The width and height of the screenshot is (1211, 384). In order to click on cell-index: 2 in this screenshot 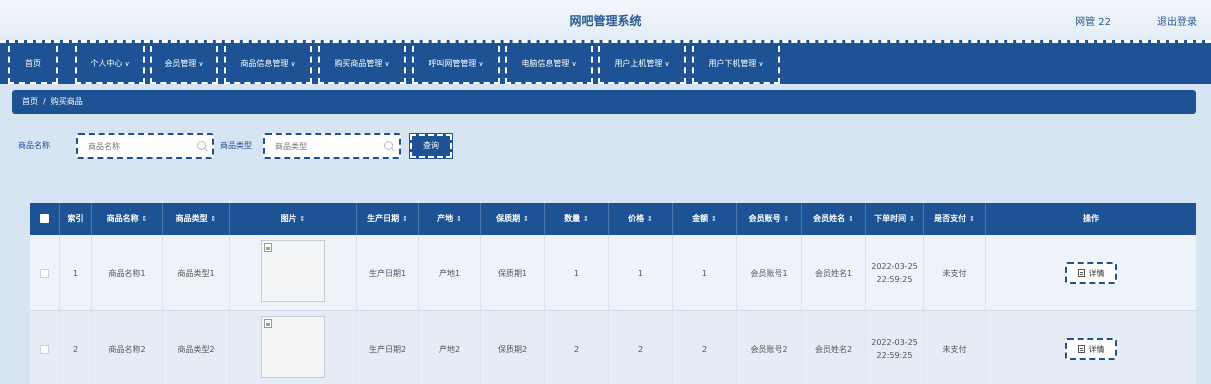, I will do `click(76, 347)`.